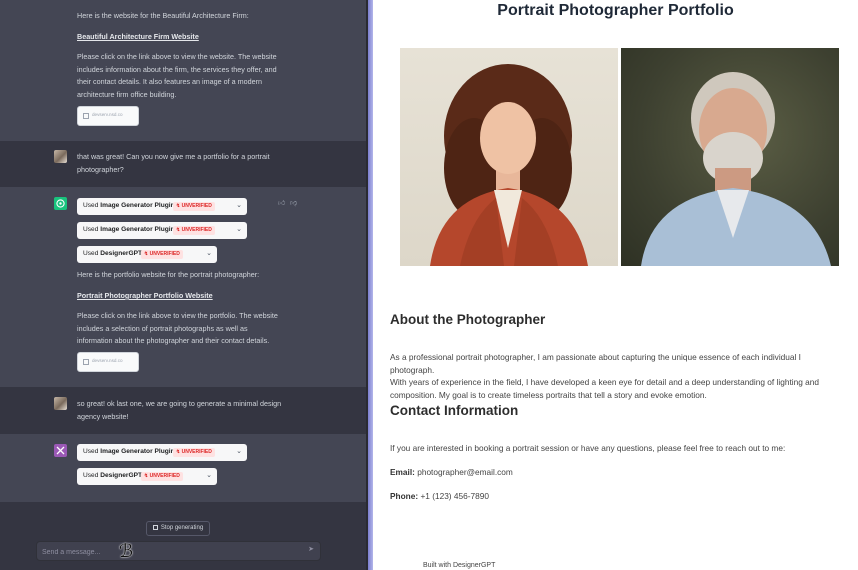 The width and height of the screenshot is (858, 570). What do you see at coordinates (509, 157) in the screenshot?
I see `portrait-photo-woman` at bounding box center [509, 157].